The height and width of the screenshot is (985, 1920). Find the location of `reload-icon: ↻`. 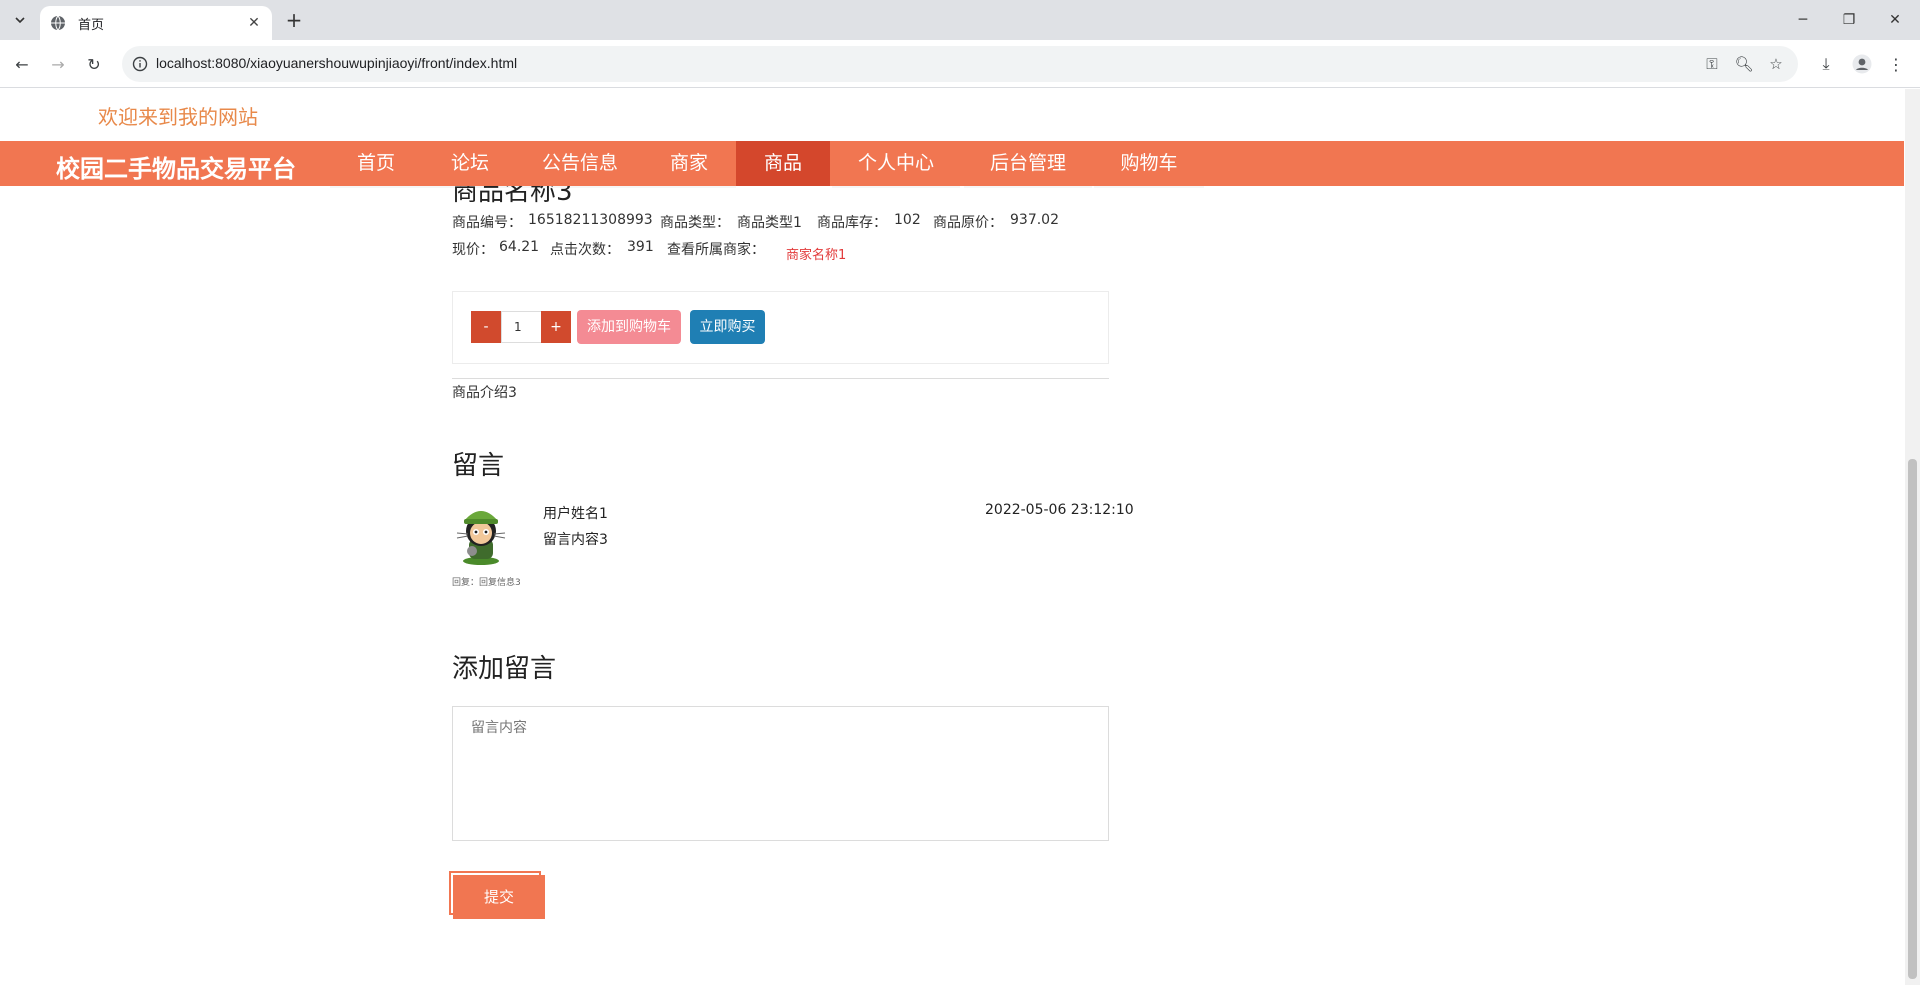

reload-icon: ↻ is located at coordinates (94, 64).